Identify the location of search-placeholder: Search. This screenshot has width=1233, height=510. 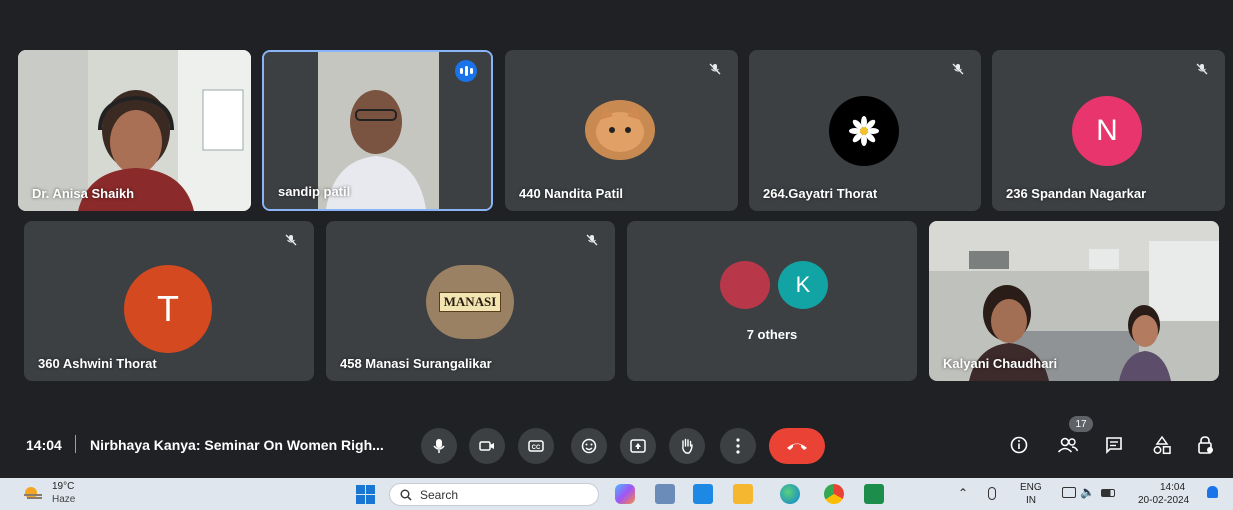
(439, 495).